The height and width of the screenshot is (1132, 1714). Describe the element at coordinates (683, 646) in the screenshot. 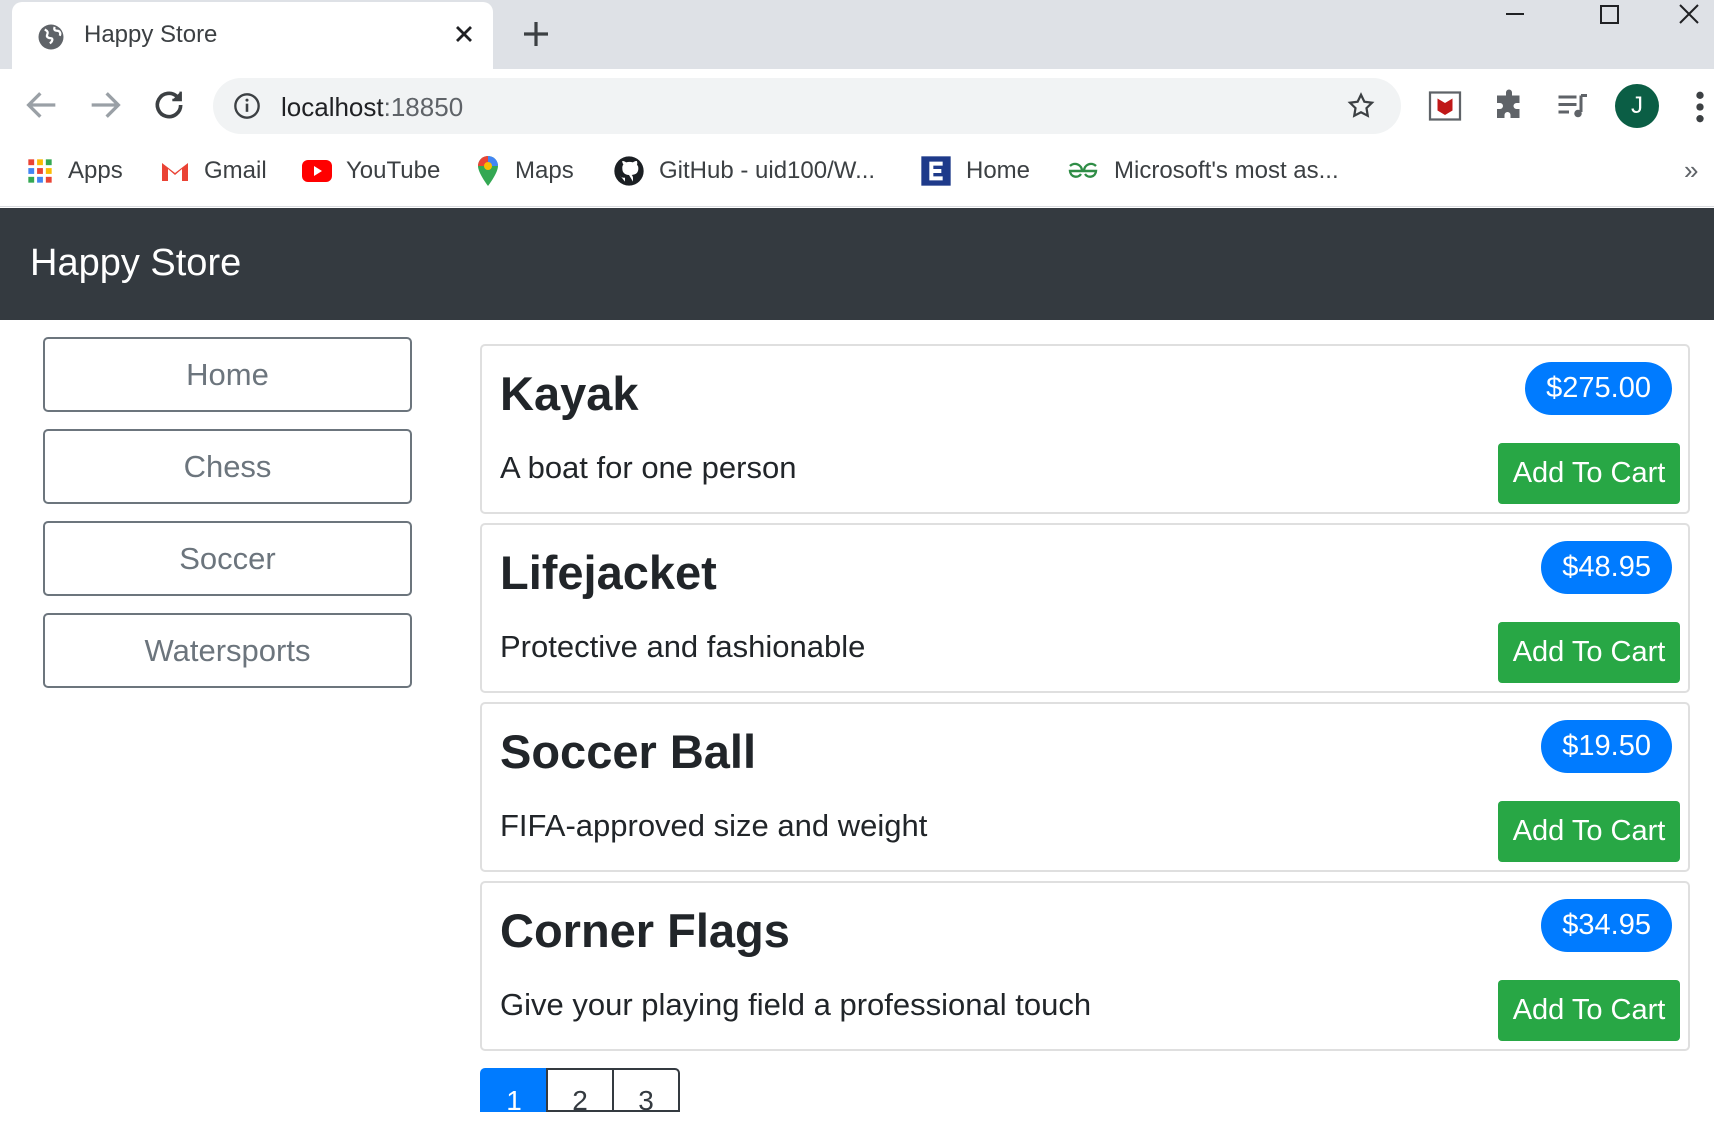

I see `product-description: Protective and fashionable` at that location.